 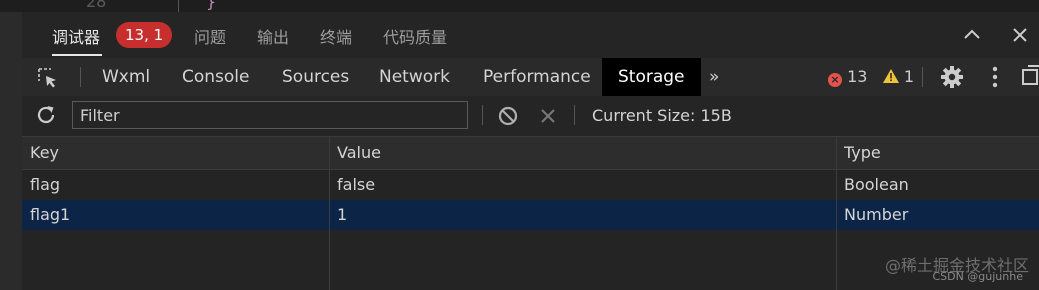 What do you see at coordinates (530, 215) in the screenshot?
I see `table-row-selected: flag1 1 Number` at bounding box center [530, 215].